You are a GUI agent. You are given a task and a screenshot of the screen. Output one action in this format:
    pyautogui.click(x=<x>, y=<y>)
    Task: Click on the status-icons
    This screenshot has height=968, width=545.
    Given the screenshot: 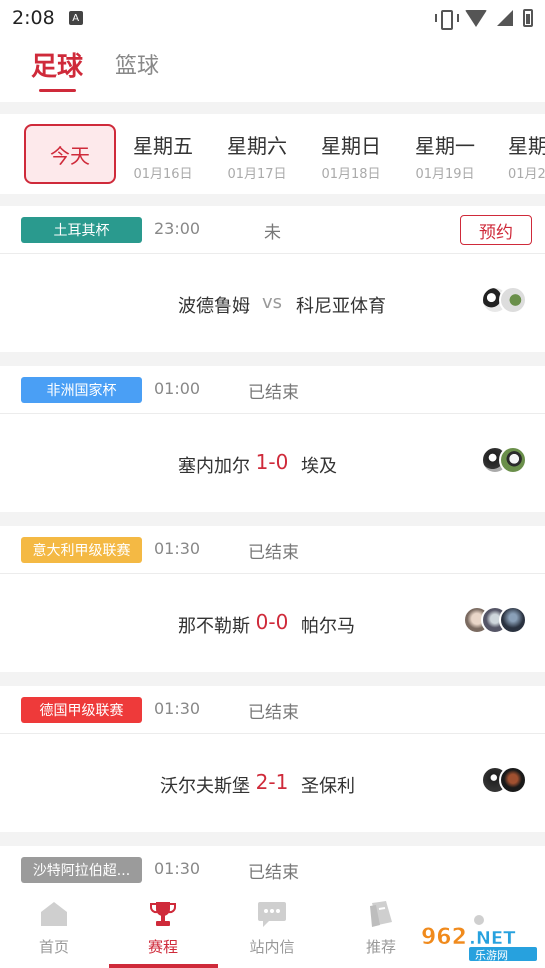 What is the action you would take?
    pyautogui.click(x=484, y=19)
    